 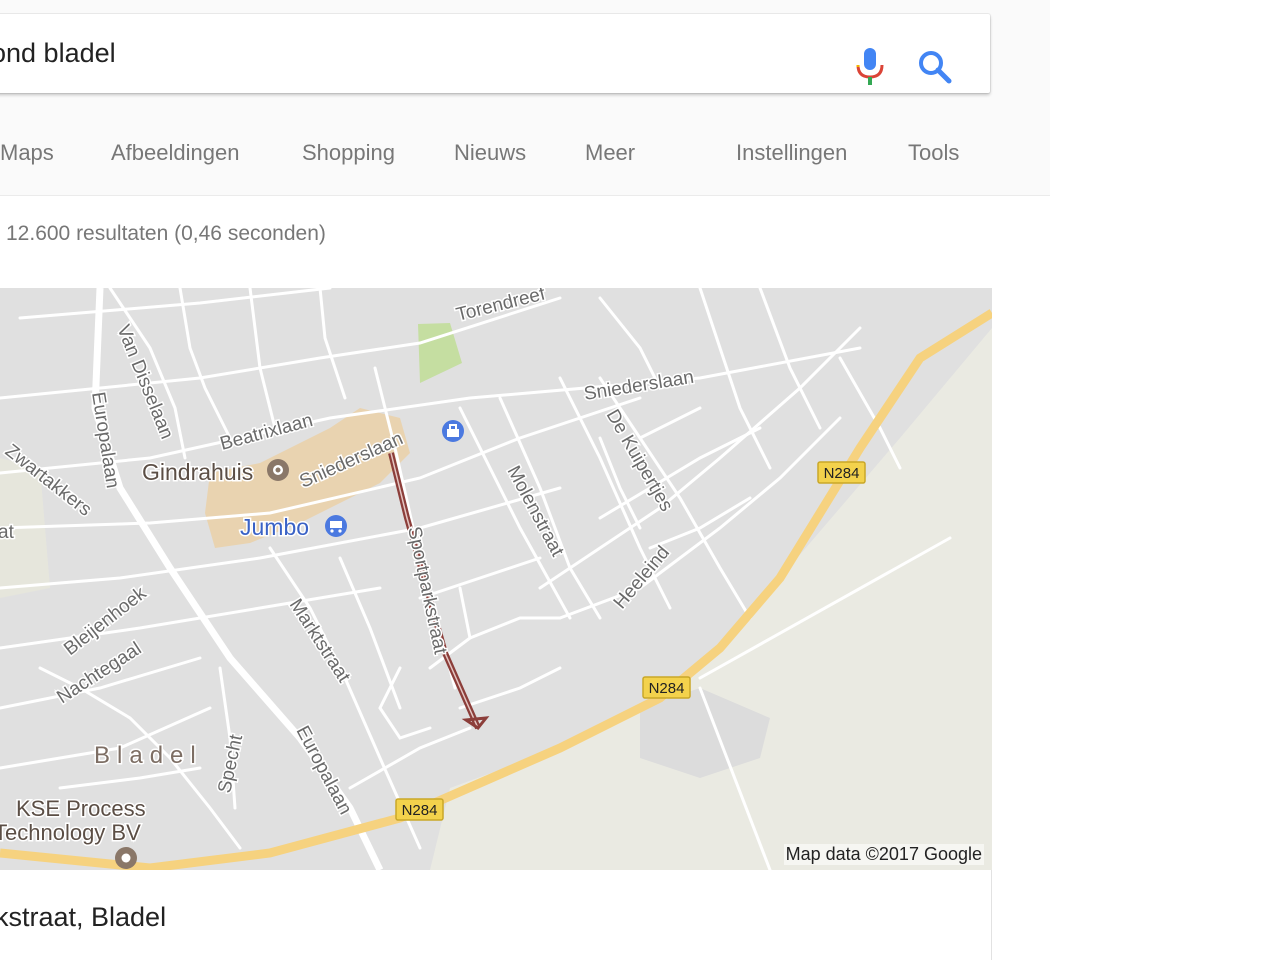 I want to click on tab-tools: Tools, so click(x=933, y=153).